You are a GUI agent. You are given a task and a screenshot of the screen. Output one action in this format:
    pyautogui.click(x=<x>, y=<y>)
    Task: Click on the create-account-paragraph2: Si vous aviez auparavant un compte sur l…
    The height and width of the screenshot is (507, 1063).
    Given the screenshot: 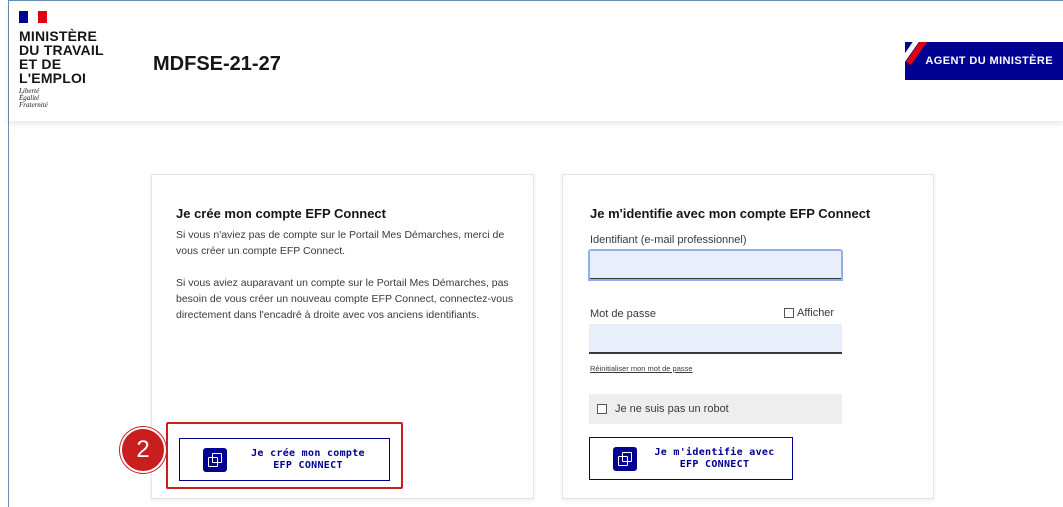 What is the action you would take?
    pyautogui.click(x=345, y=299)
    